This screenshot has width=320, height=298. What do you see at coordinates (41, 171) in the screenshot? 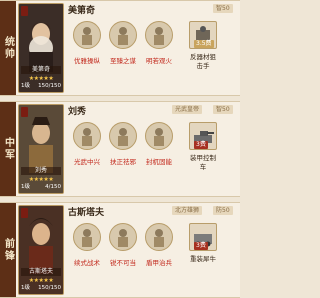
I see `portrait-name: 刘秀` at bounding box center [41, 171].